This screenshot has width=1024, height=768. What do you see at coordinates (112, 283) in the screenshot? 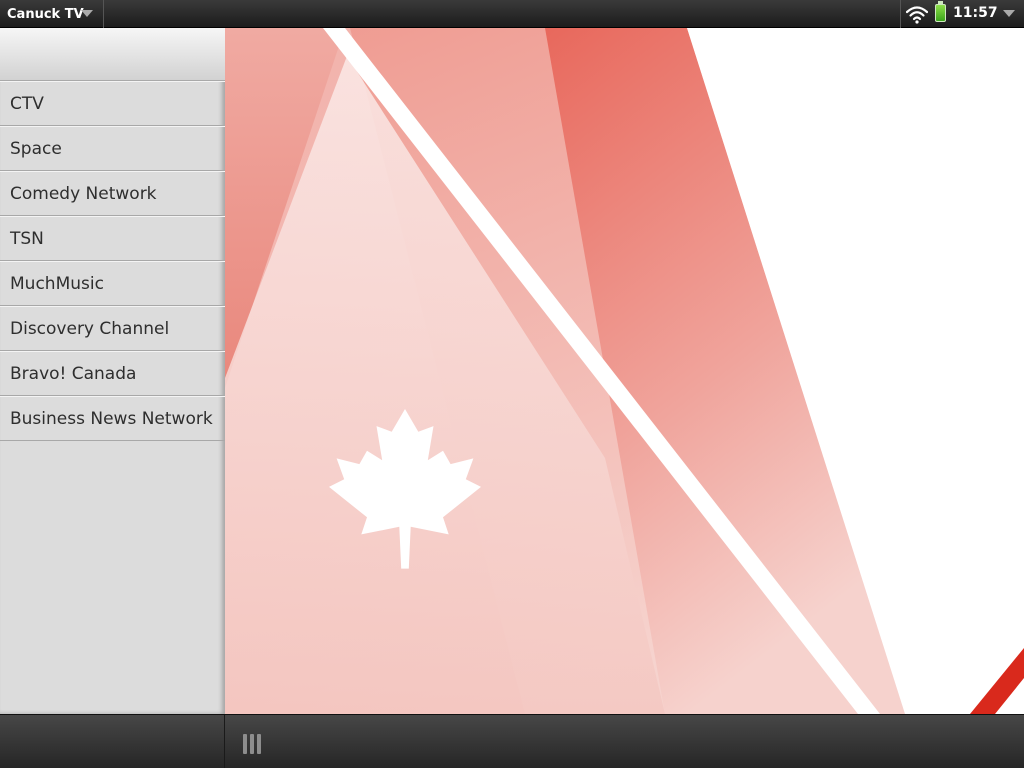
I see `sidebar-item-muchmusic: MuchMusic` at bounding box center [112, 283].